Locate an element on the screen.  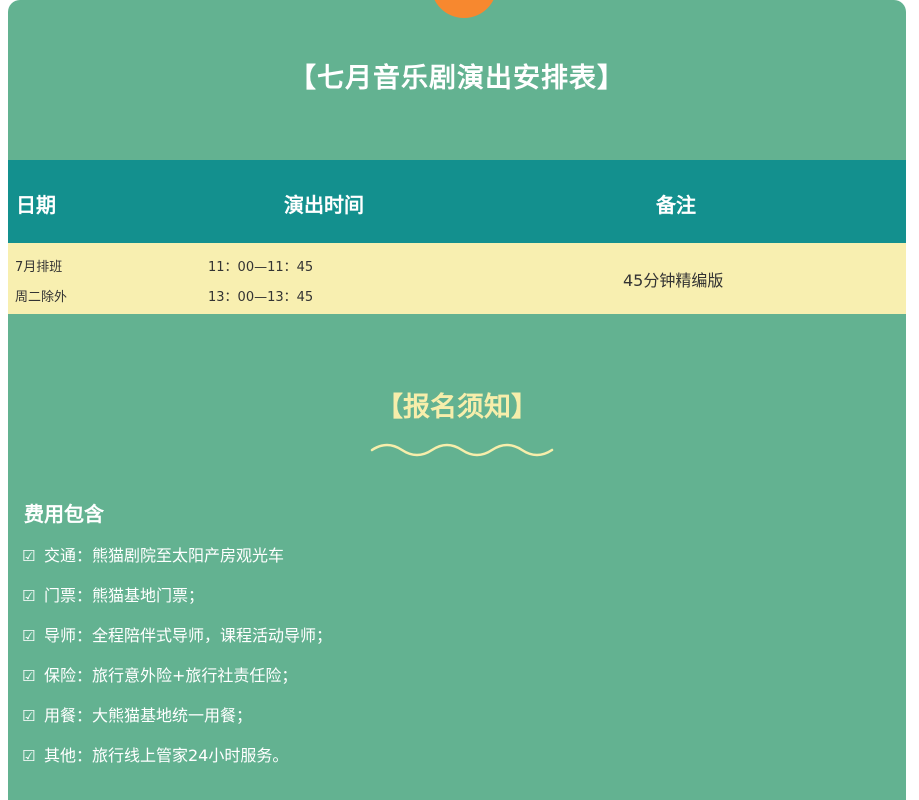
fee-item-text: 导师：全程陪伴式导师，课程活动导师； is located at coordinates (188, 635).